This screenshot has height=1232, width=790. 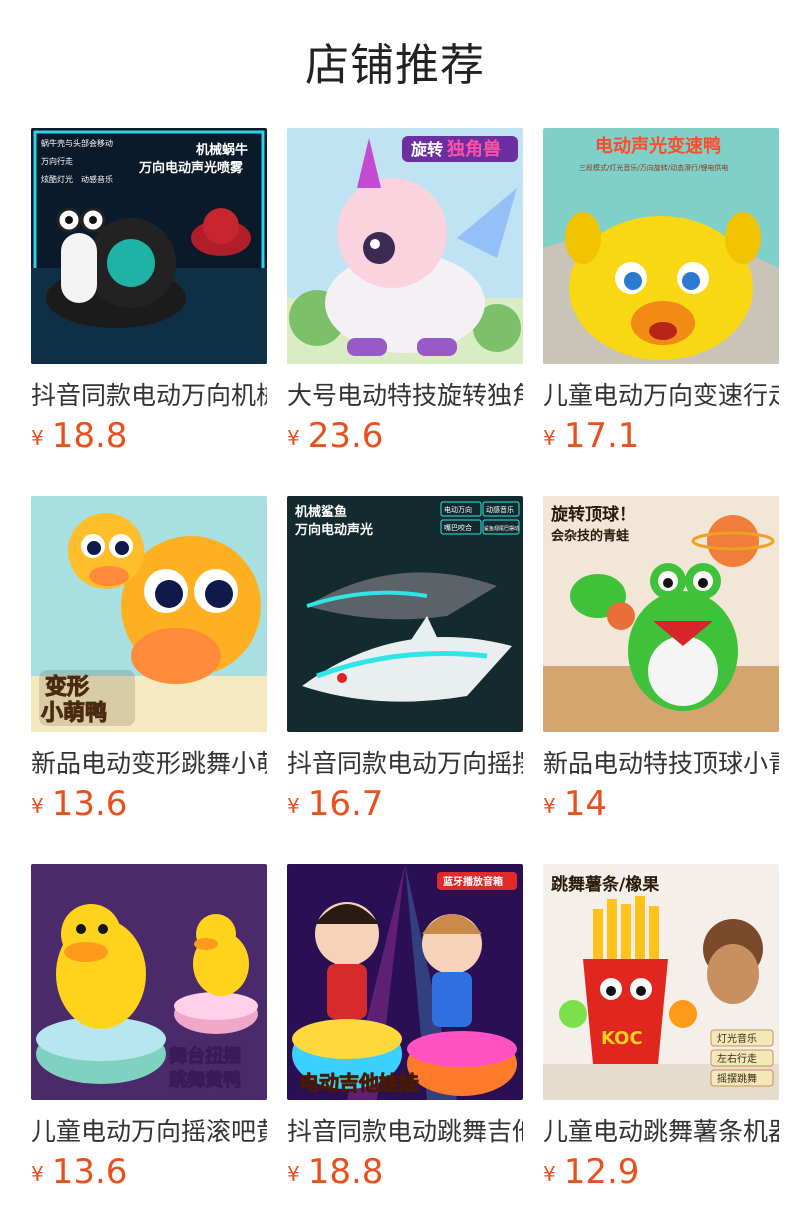 What do you see at coordinates (737, 1058) in the screenshot?
I see `image-tag-text: 左右行走` at bounding box center [737, 1058].